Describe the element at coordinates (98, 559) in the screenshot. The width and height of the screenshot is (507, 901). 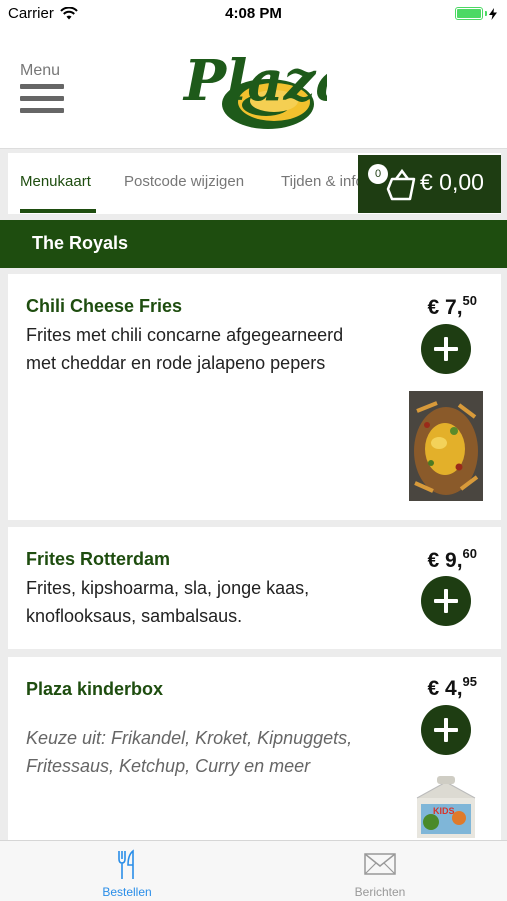
I see `item-name: Frites Rotterdam` at that location.